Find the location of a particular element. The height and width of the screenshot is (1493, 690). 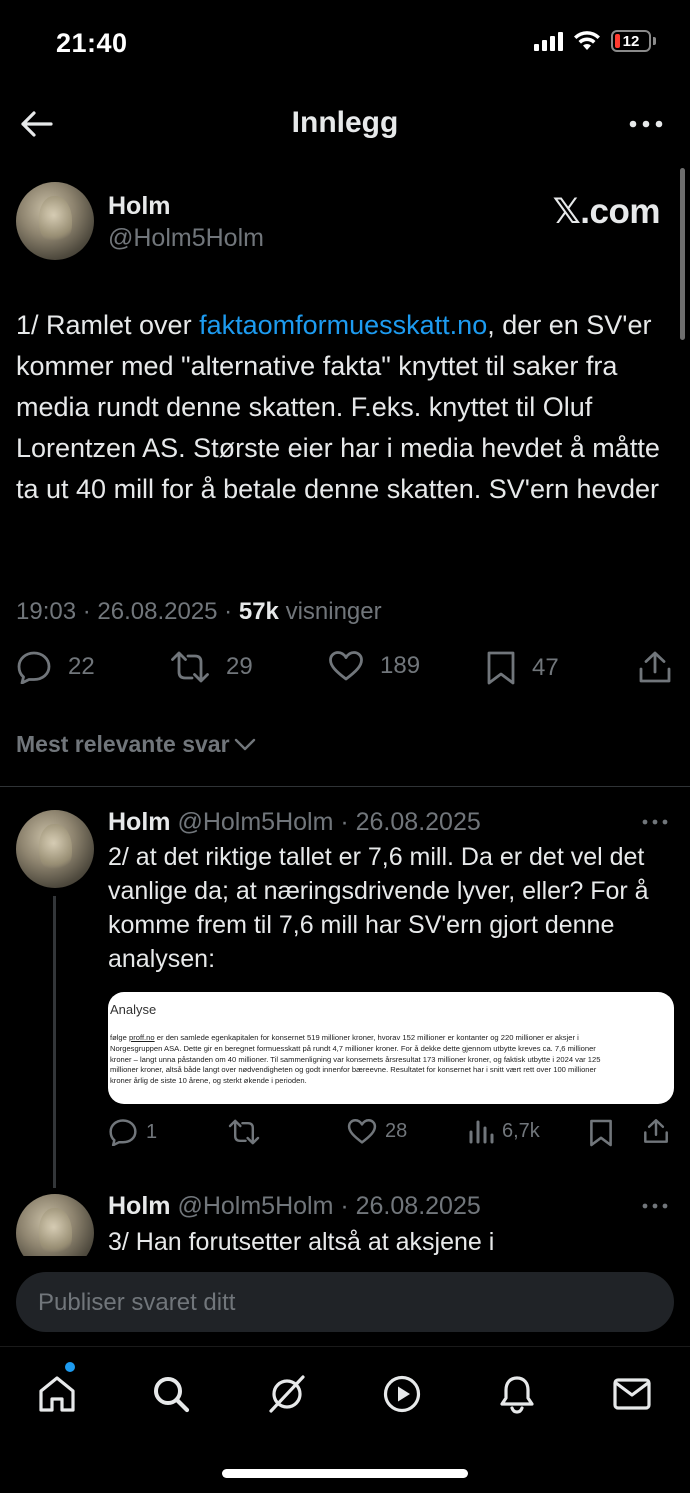

tab-video is located at coordinates (402, 1394).